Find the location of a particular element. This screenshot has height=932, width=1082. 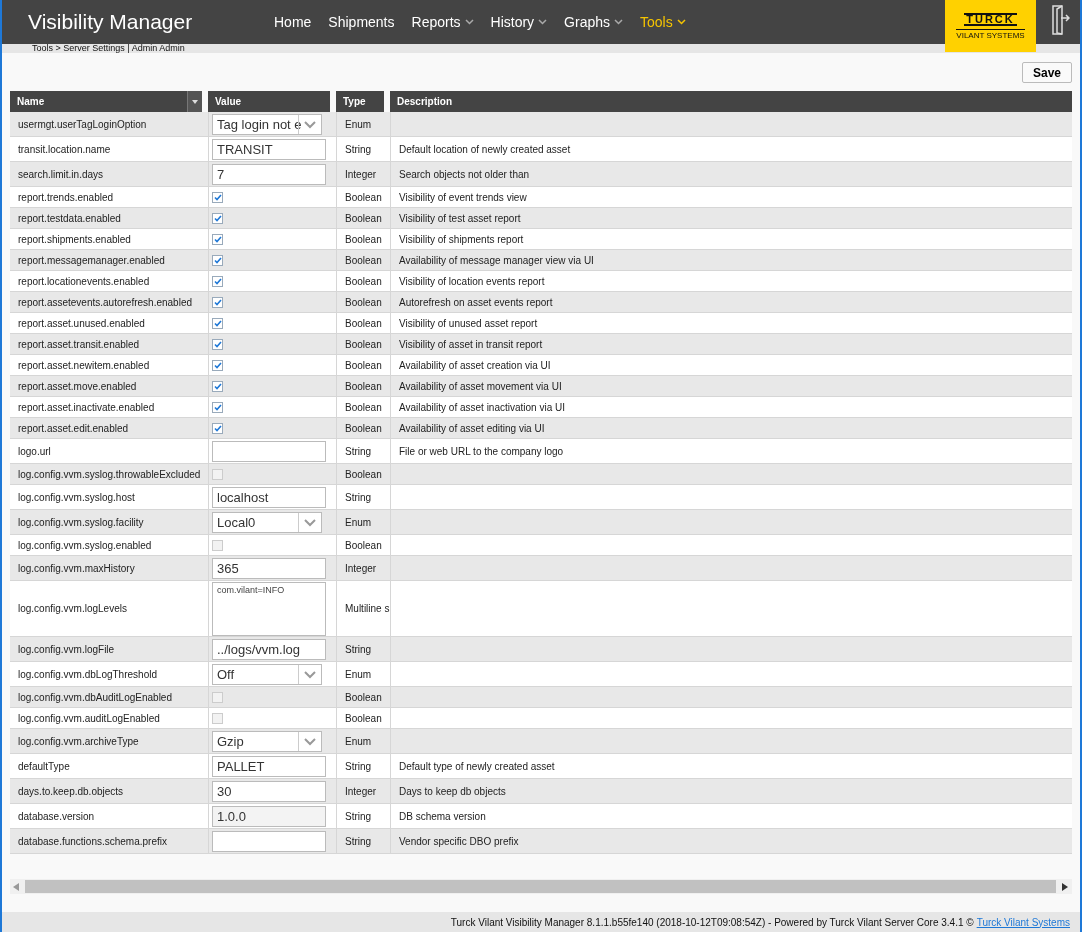

setting-name: report.testdata.enabled is located at coordinates (69, 218).